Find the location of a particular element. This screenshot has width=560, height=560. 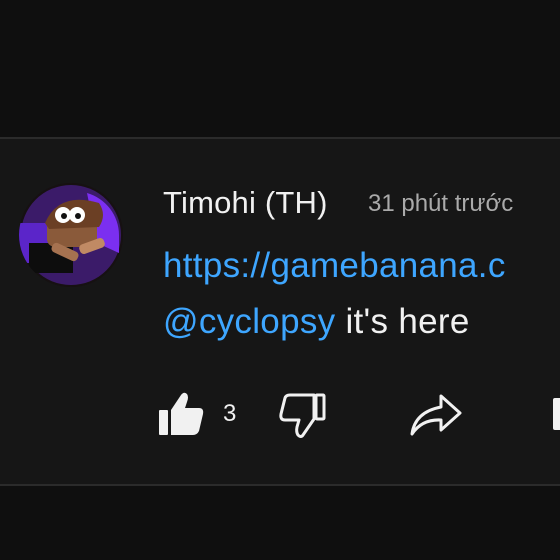

thumbs-up-icon is located at coordinates (181, 413).